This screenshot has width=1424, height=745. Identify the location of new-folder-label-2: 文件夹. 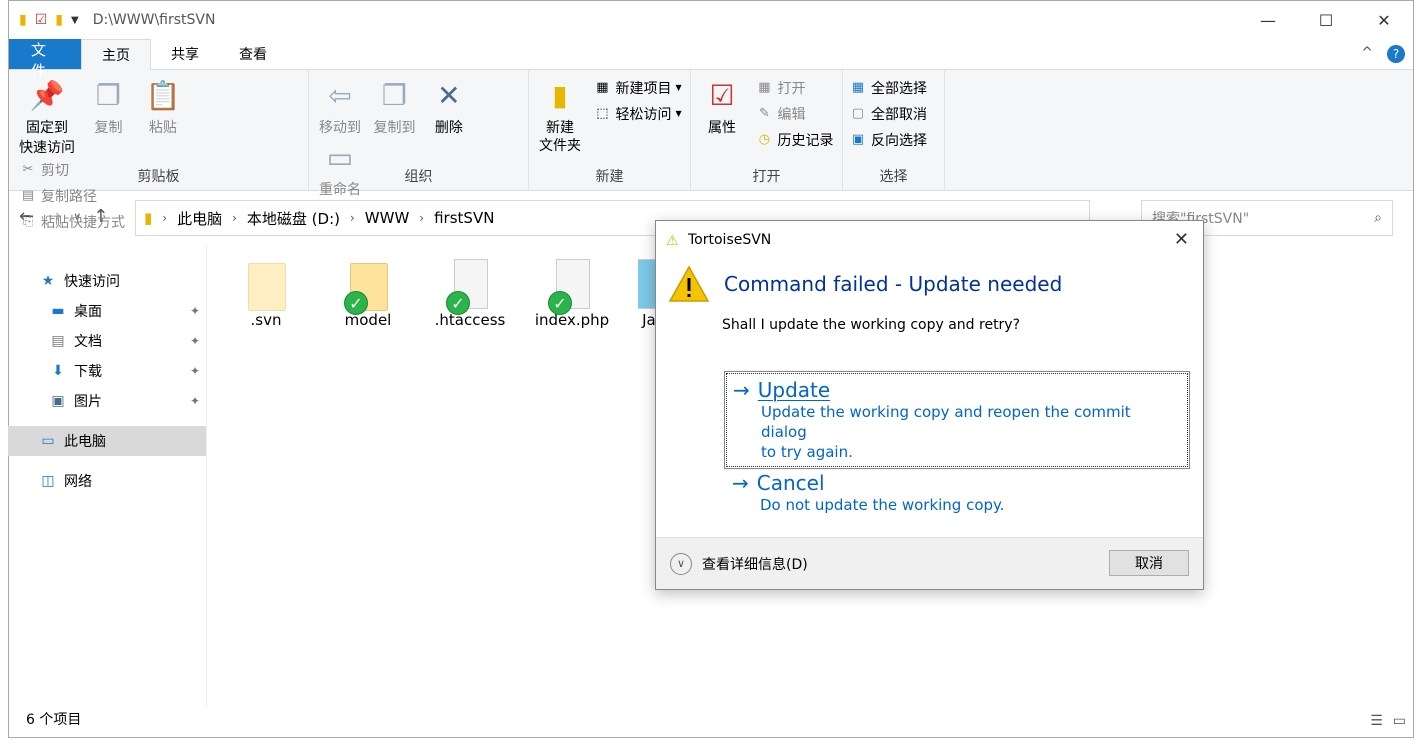
(560, 146).